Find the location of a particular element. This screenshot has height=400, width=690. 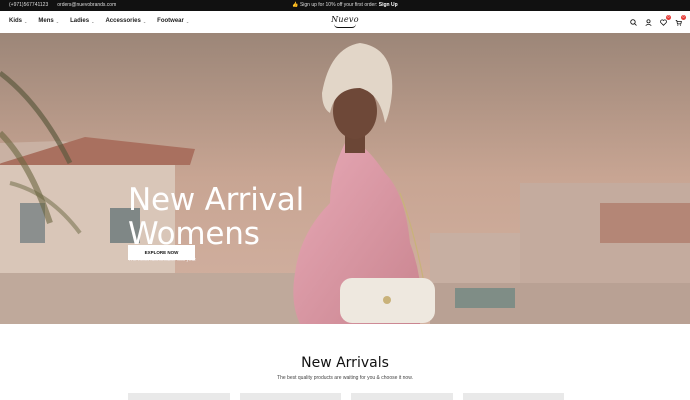

cart-icon is located at coordinates (678, 22).